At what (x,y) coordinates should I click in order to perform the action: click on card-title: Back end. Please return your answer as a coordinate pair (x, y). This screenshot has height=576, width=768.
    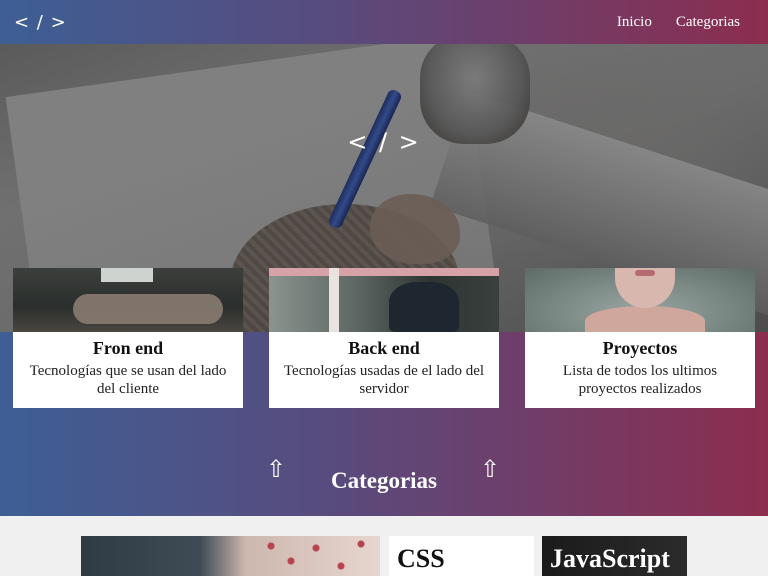
    Looking at the image, I should click on (384, 348).